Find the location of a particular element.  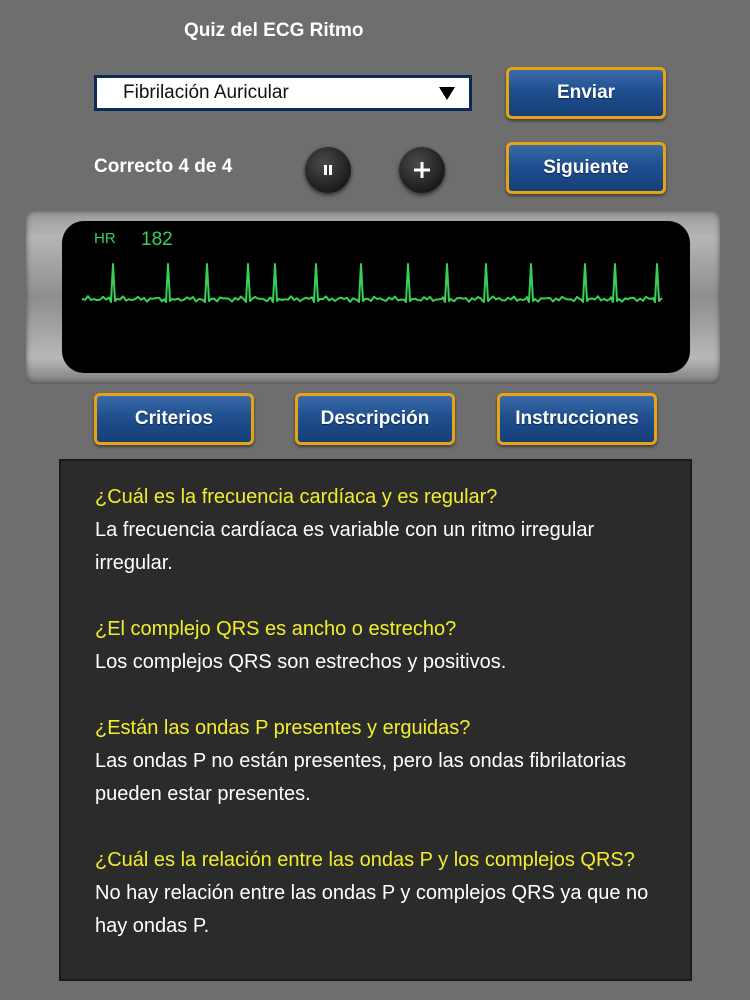

pause-icon is located at coordinates (328, 170).